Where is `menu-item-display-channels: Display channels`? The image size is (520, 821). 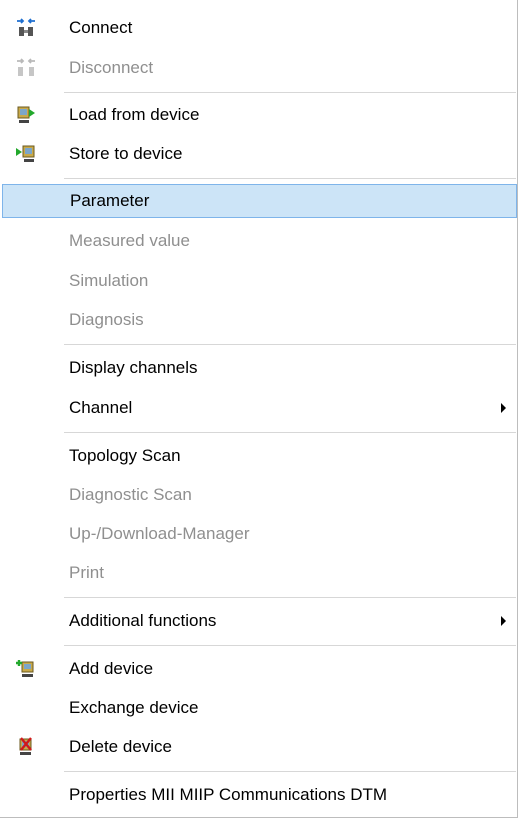 menu-item-display-channels: Display channels is located at coordinates (259, 368).